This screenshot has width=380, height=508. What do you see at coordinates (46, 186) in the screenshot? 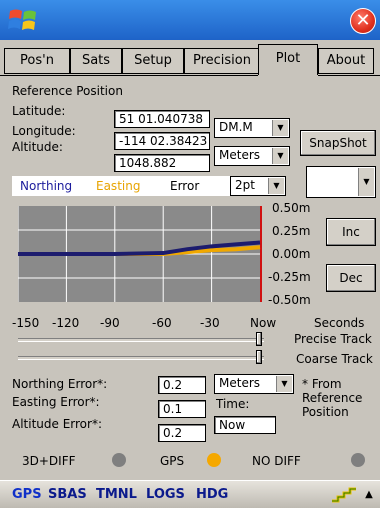
I see `legend-northing: Northing` at bounding box center [46, 186].